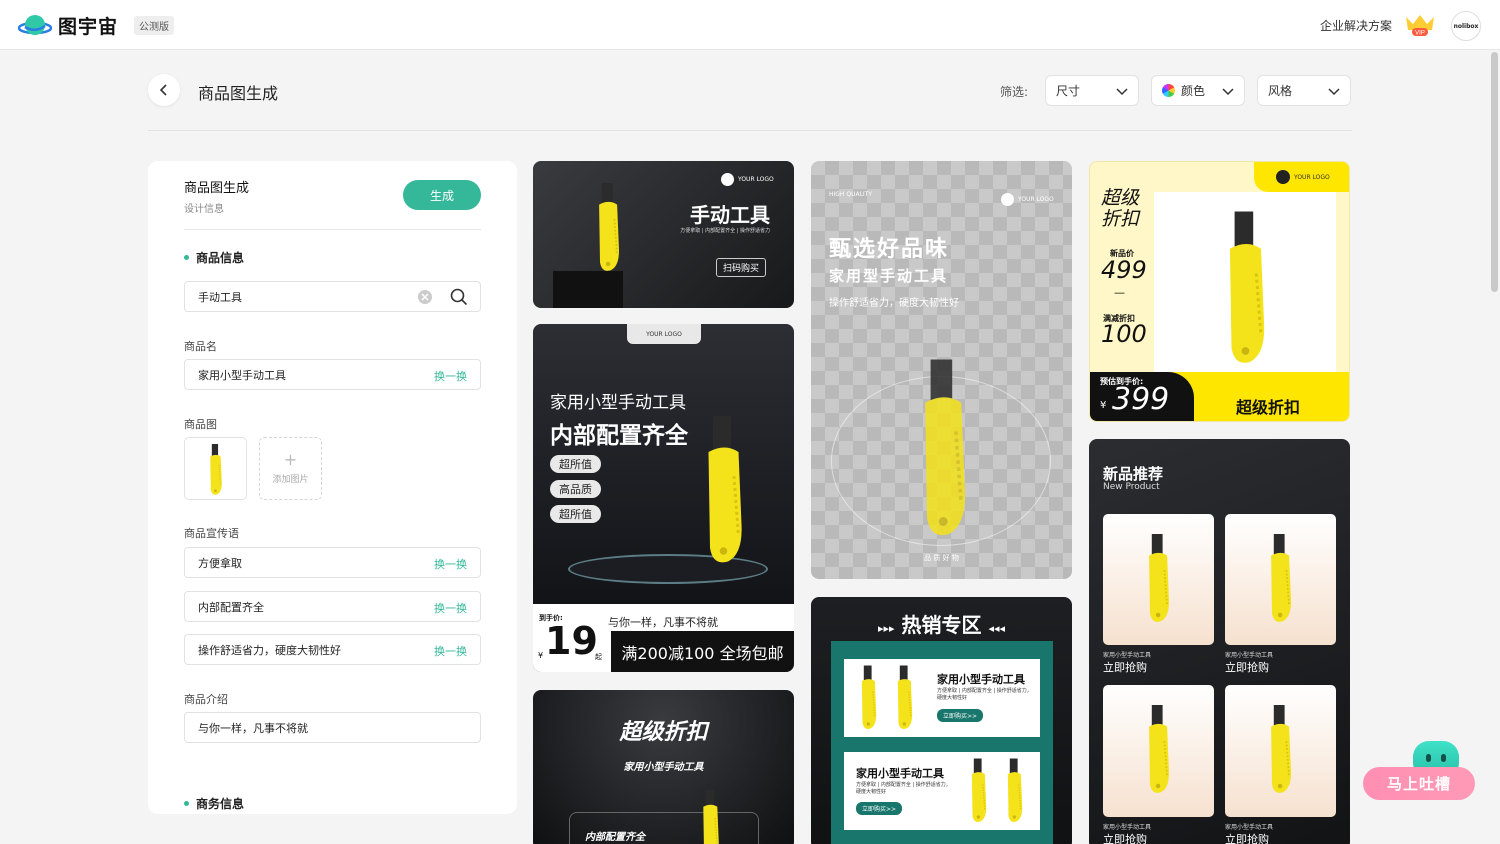  Describe the element at coordinates (1420, 25) in the screenshot. I see `vip-crown-icon: VIP` at that location.